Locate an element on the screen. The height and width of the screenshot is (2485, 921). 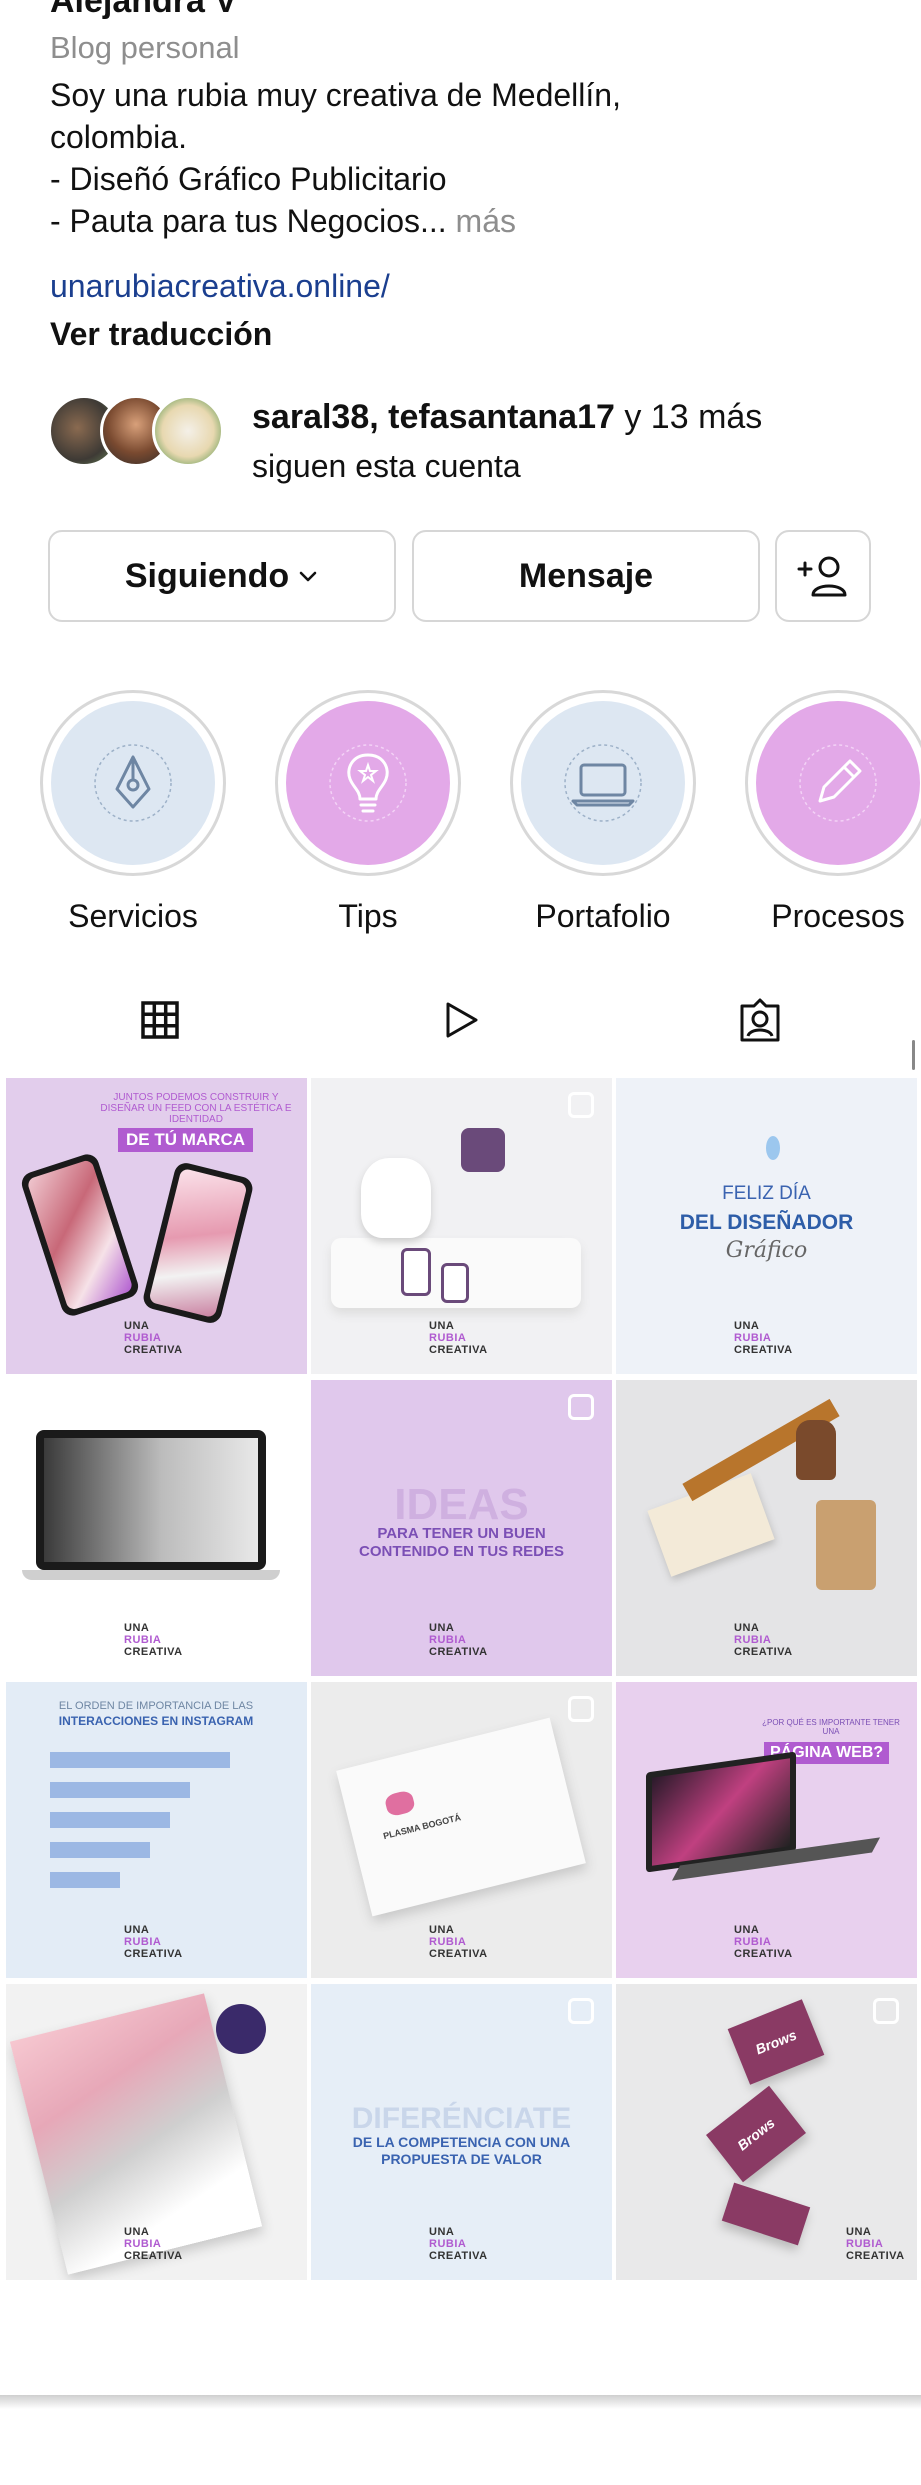
business-card is located at coordinates (766, 2214).